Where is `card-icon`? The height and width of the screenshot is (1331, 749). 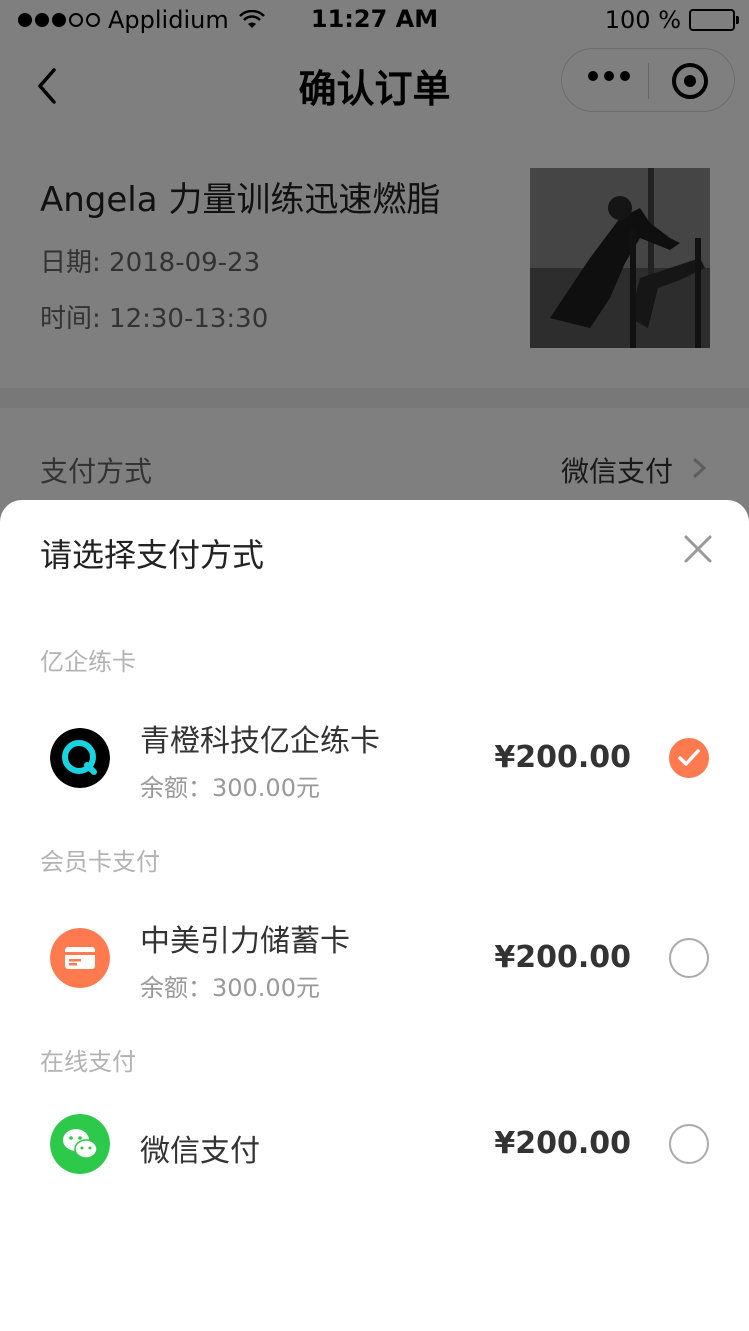 card-icon is located at coordinates (80, 958).